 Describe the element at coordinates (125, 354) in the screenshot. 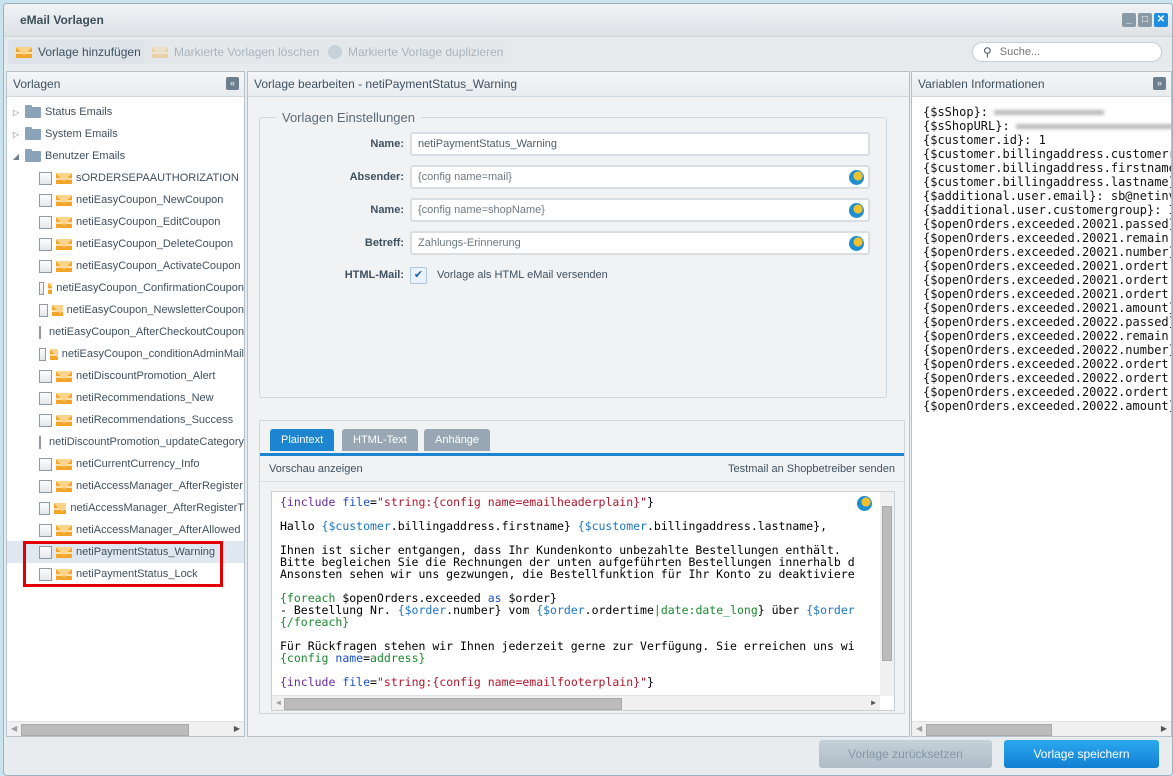

I see `template-item: netiEasyCoupon_conditionAdminMail` at that location.